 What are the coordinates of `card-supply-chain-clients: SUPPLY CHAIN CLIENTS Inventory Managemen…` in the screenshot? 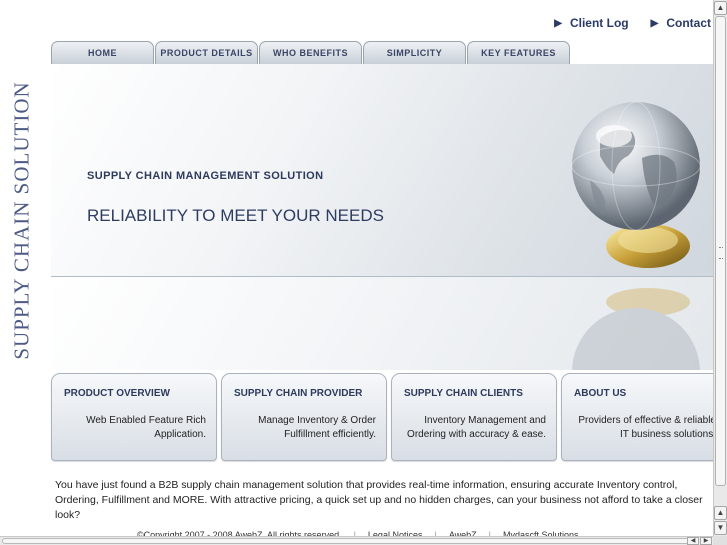 It's located at (474, 417).